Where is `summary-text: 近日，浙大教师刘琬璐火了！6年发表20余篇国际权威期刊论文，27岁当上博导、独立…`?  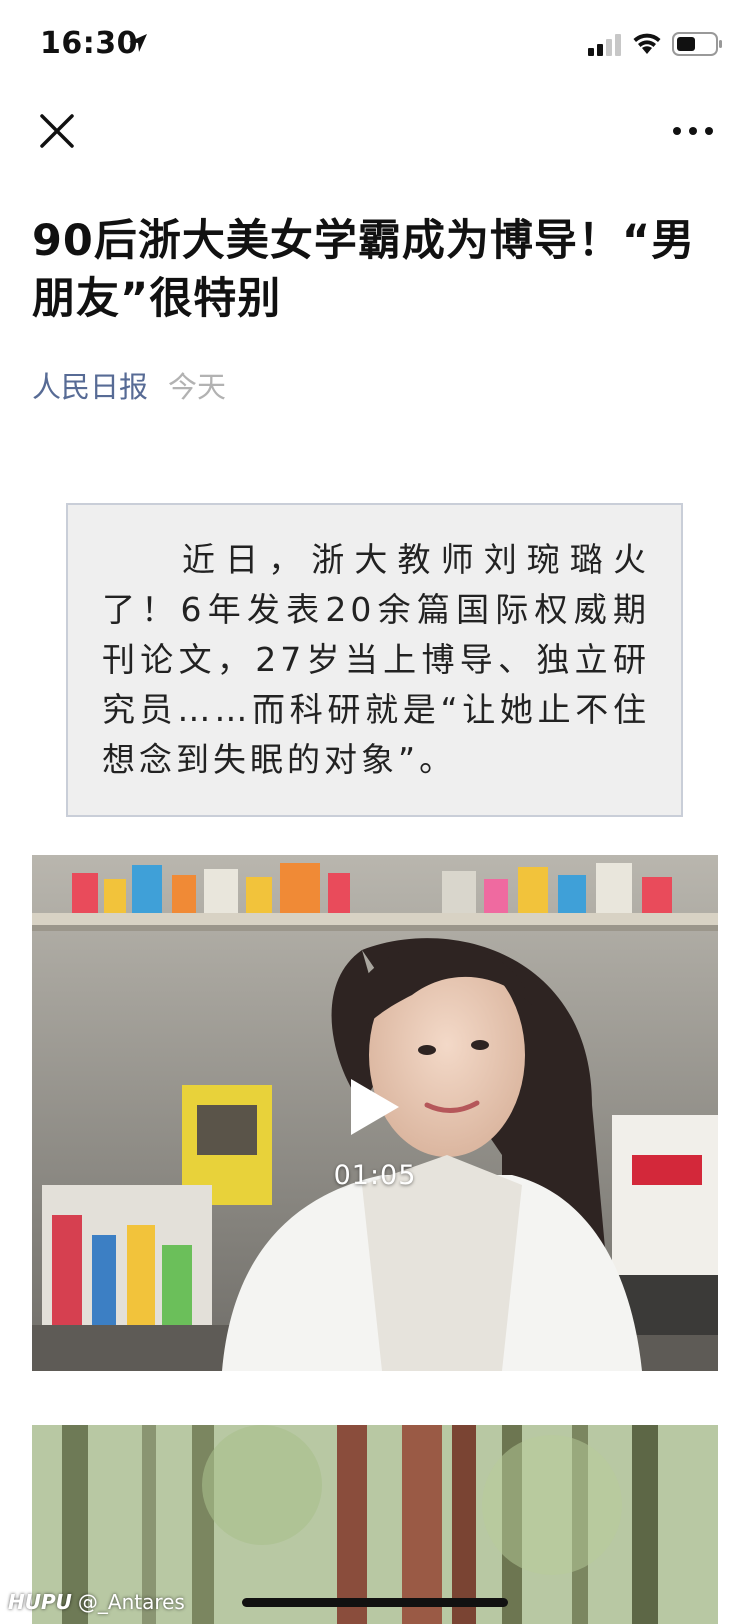 summary-text: 近日，浙大教师刘琬璐火了！6年发表20余篇国际权威期刊论文，27岁当上博导、独立… is located at coordinates (376, 659).